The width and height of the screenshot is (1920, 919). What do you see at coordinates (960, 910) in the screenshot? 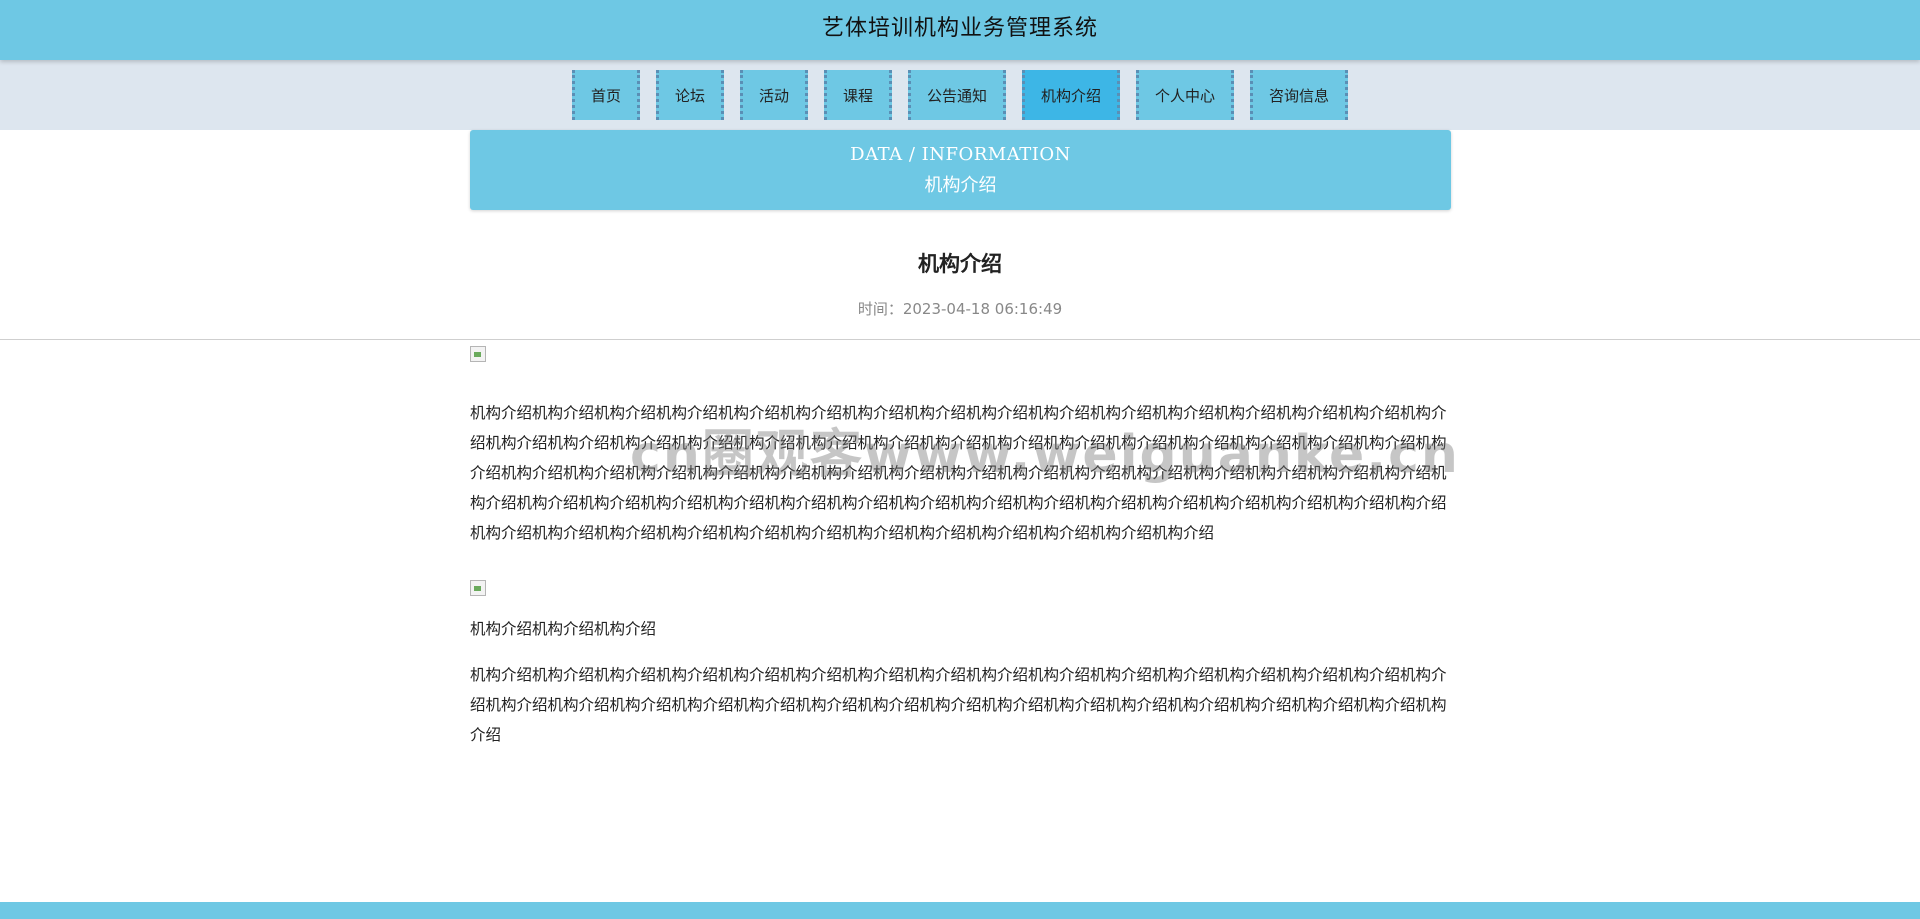
I see `footer-bar` at bounding box center [960, 910].